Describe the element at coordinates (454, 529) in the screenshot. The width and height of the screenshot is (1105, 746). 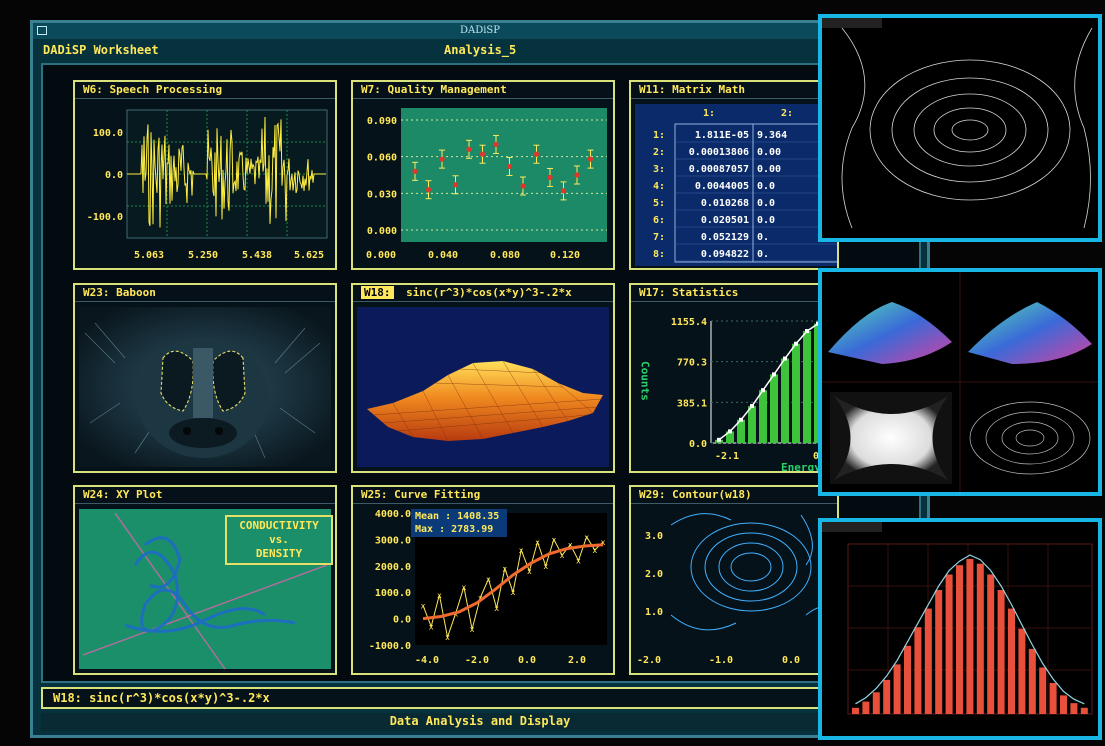
I see `max-label: Max : 2783.99` at that location.